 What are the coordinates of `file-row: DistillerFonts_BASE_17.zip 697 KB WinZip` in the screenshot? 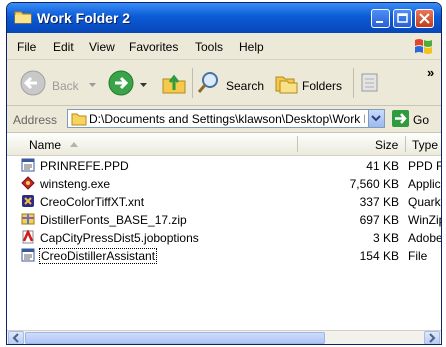 It's located at (224, 220).